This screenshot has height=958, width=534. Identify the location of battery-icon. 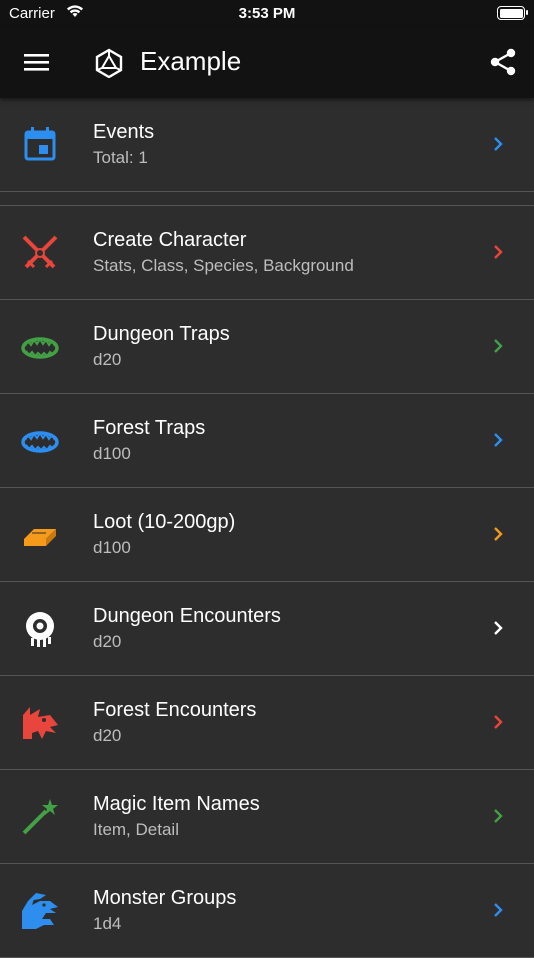
(512, 13).